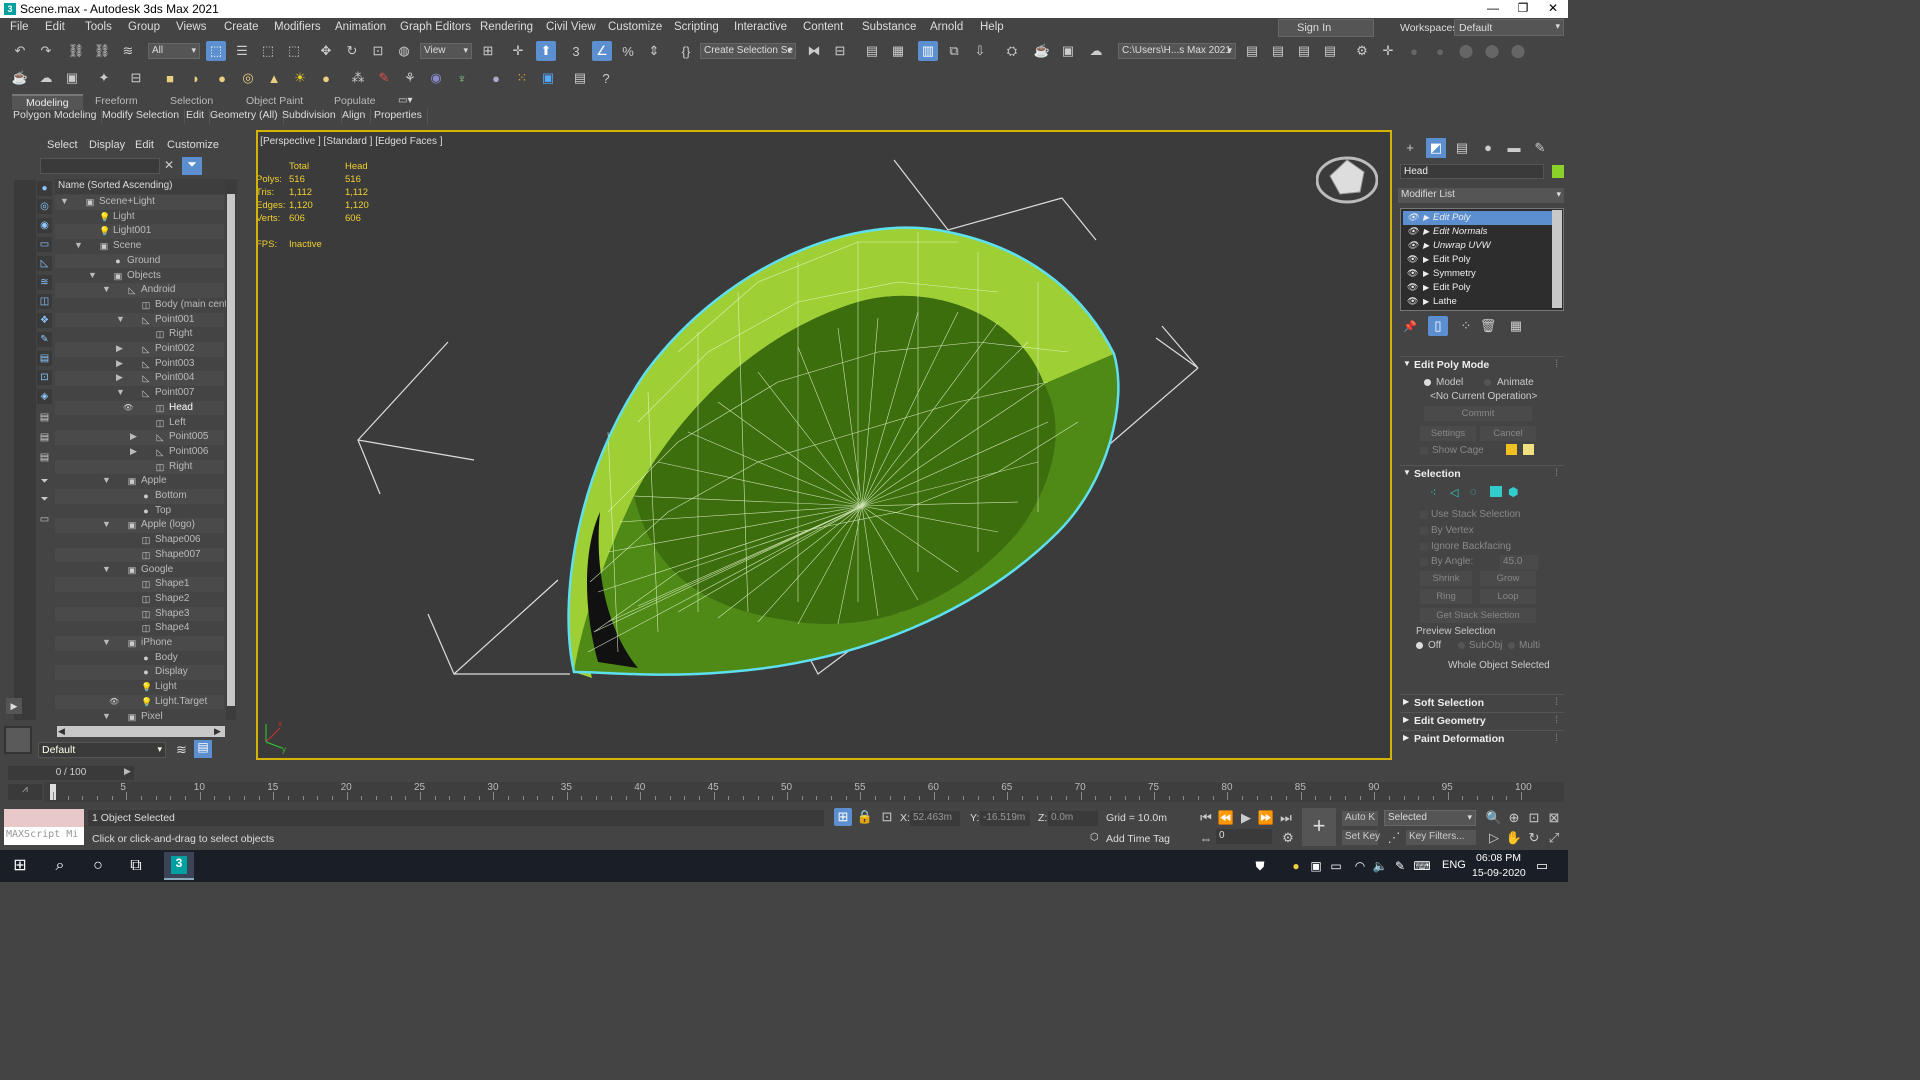 This screenshot has height=1080, width=1920. What do you see at coordinates (436, 78) in the screenshot?
I see `globe-icon: ◉` at bounding box center [436, 78].